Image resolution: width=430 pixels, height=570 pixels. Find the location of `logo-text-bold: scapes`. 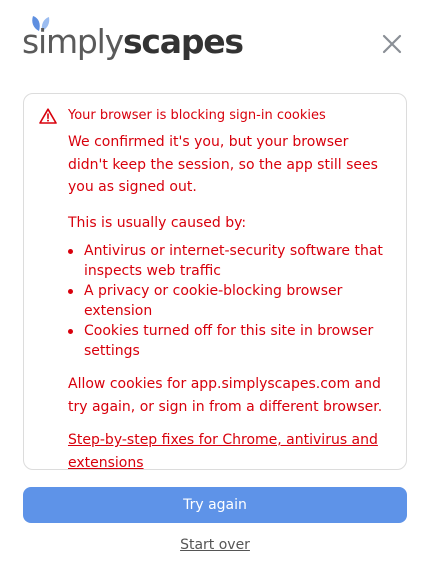

logo-text-bold: scapes is located at coordinates (183, 41).